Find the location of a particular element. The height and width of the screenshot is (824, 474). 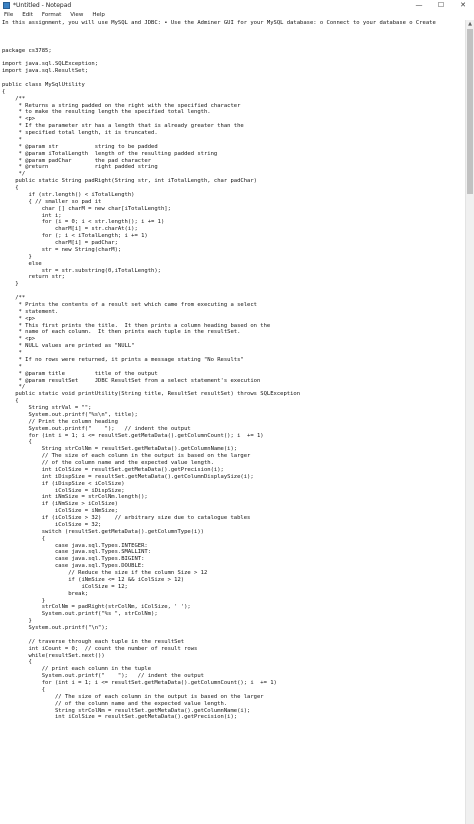

code-line: case java.sql.Types.SMALLINT: is located at coordinates (77, 552).